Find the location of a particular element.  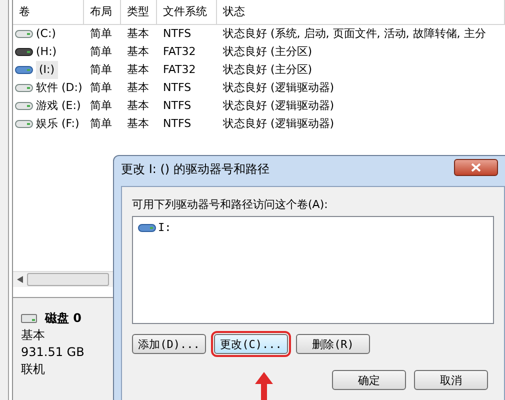

dialog-title: 更改 I: () 的驱动器号和路径 is located at coordinates (195, 169).